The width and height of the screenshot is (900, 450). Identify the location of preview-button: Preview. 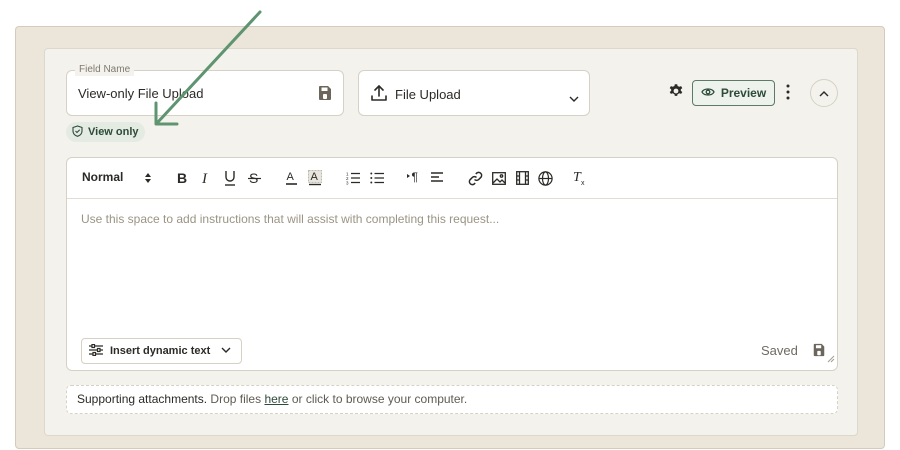
(733, 93).